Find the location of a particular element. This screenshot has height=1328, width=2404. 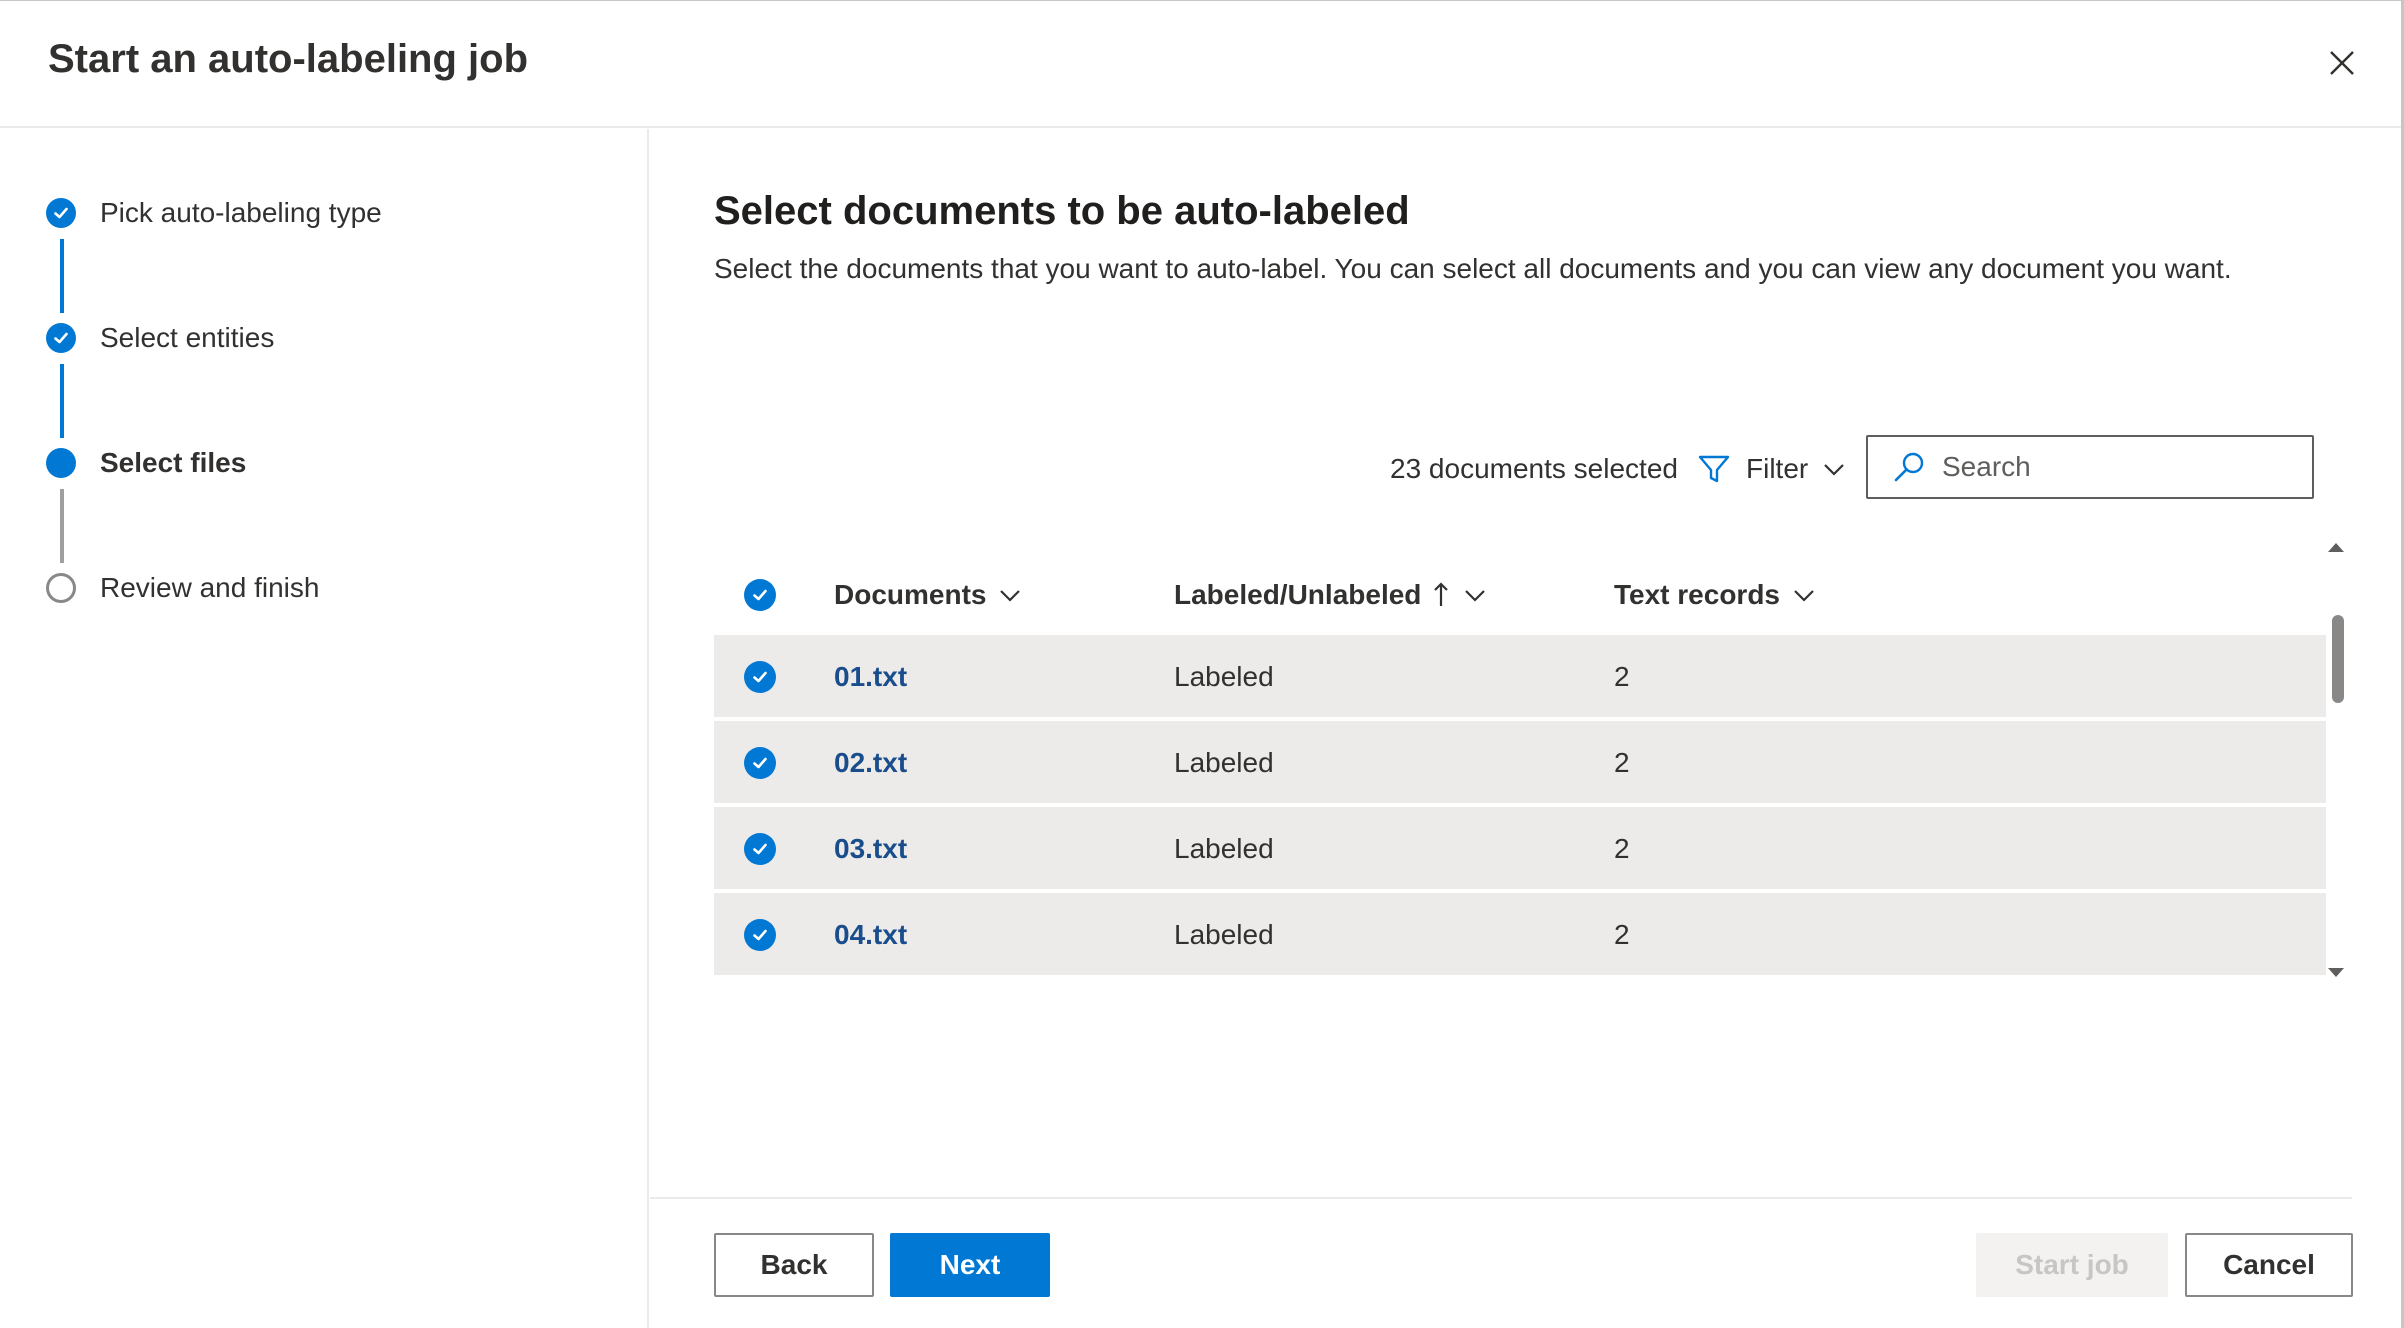

back-button: Back is located at coordinates (794, 1265).